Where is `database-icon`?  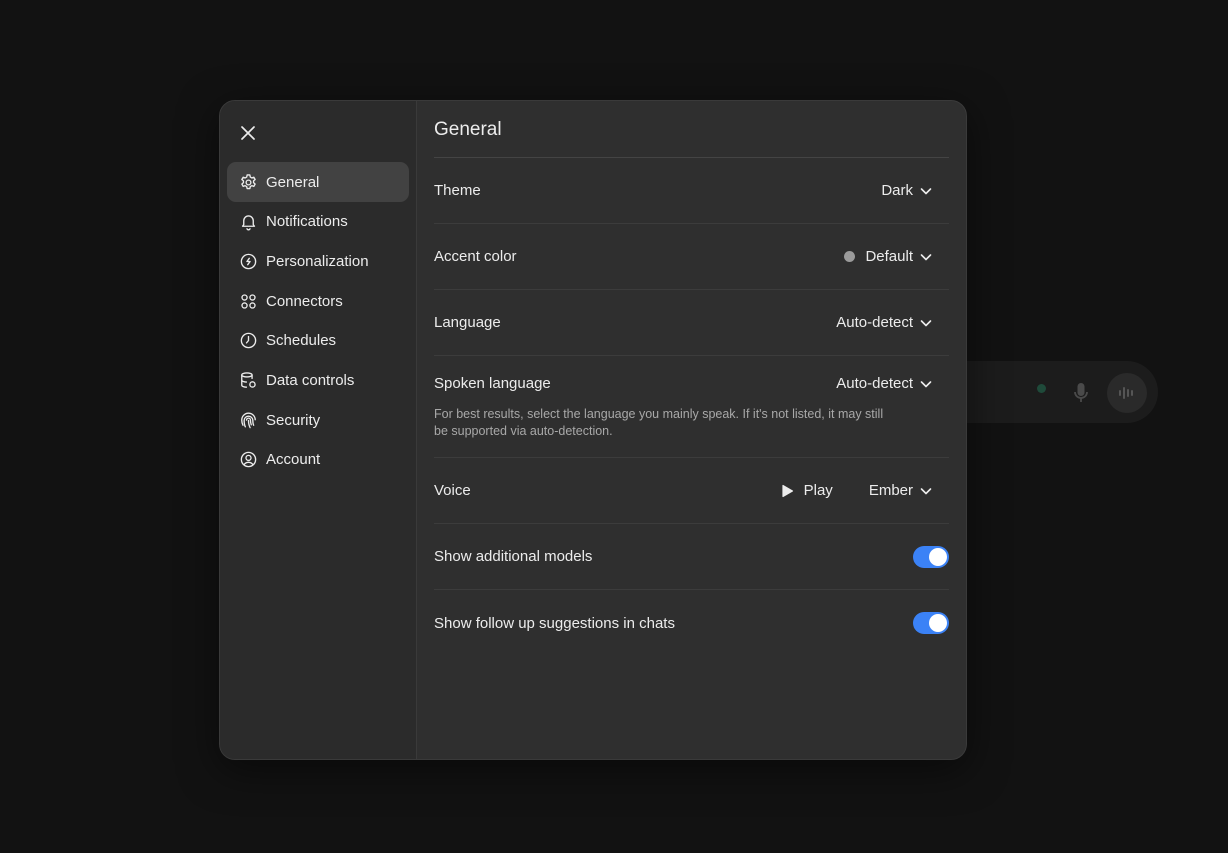 database-icon is located at coordinates (248, 381).